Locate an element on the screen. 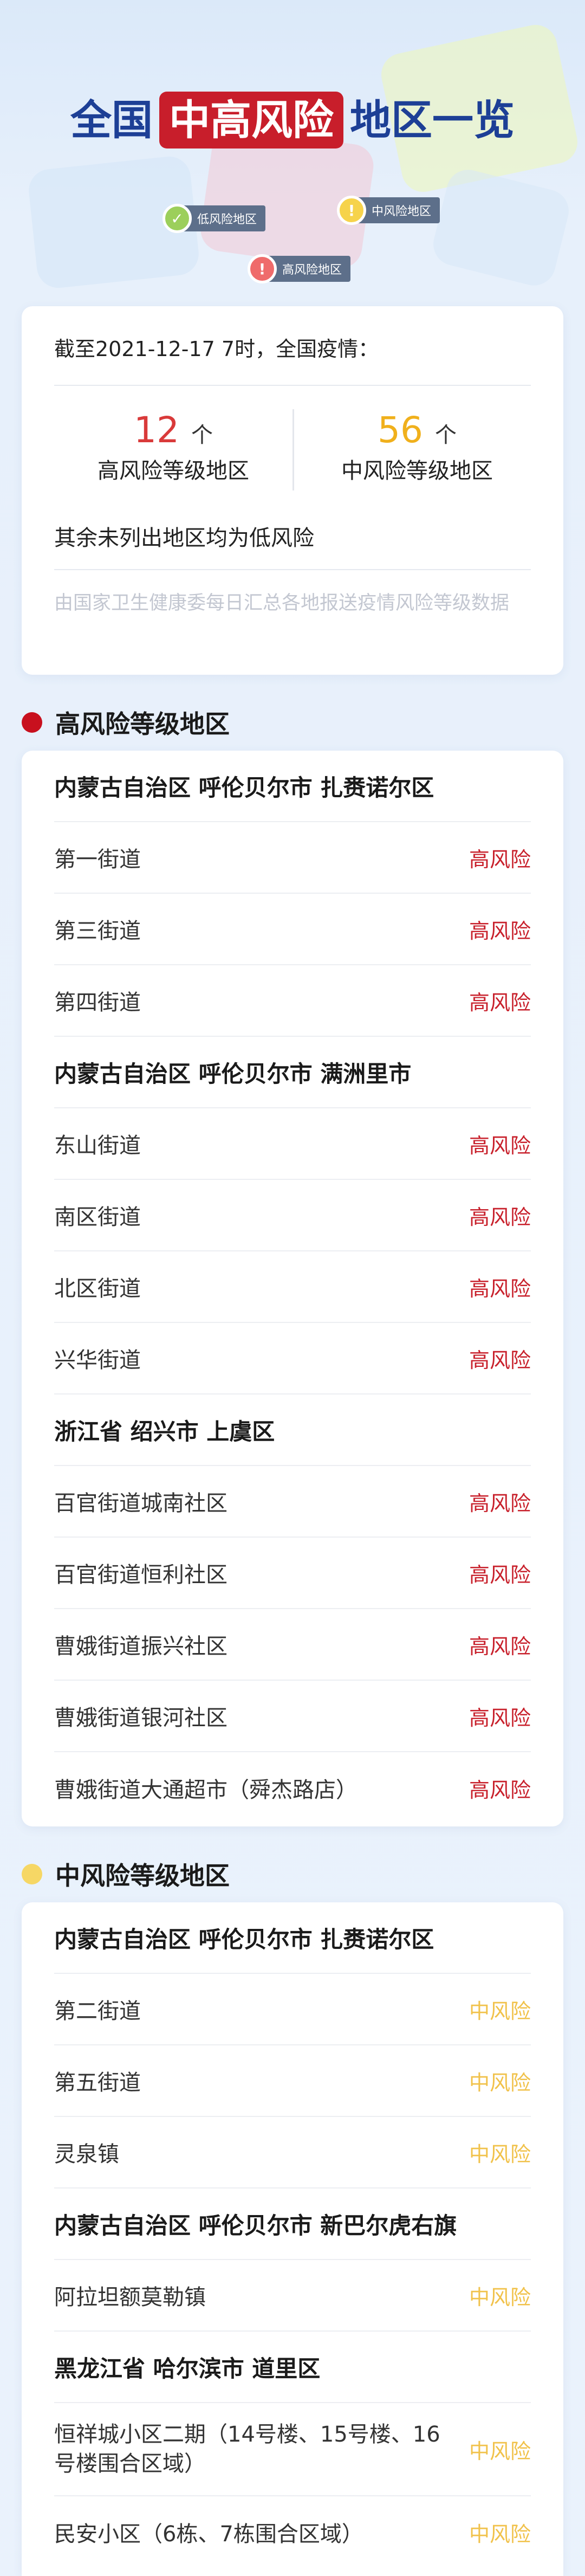 The width and height of the screenshot is (585, 2576). high-risk-section-heading: 高风险等级地区 is located at coordinates (126, 722).